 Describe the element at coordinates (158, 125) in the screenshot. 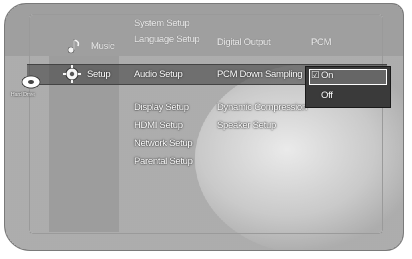

I see `setup-item-hdmi: HDMI Setup` at that location.